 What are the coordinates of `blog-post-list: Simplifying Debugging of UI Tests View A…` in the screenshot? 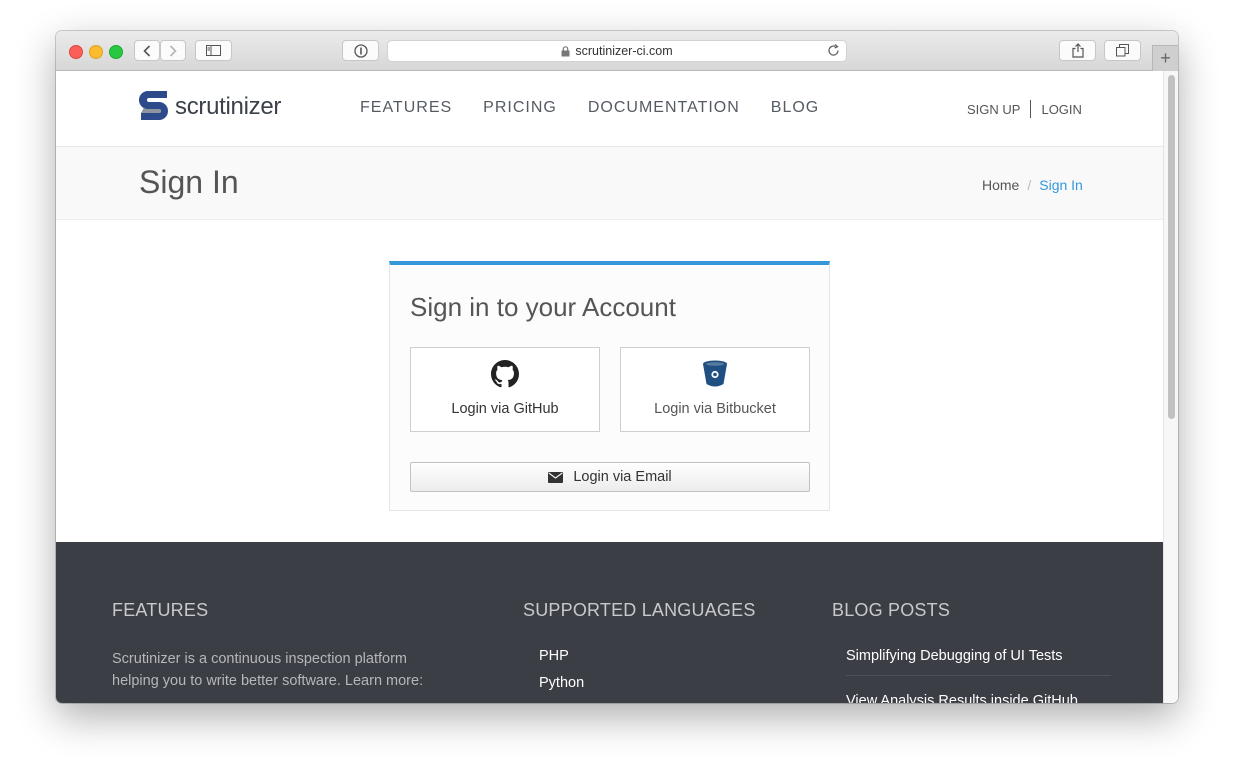 It's located at (978, 675).